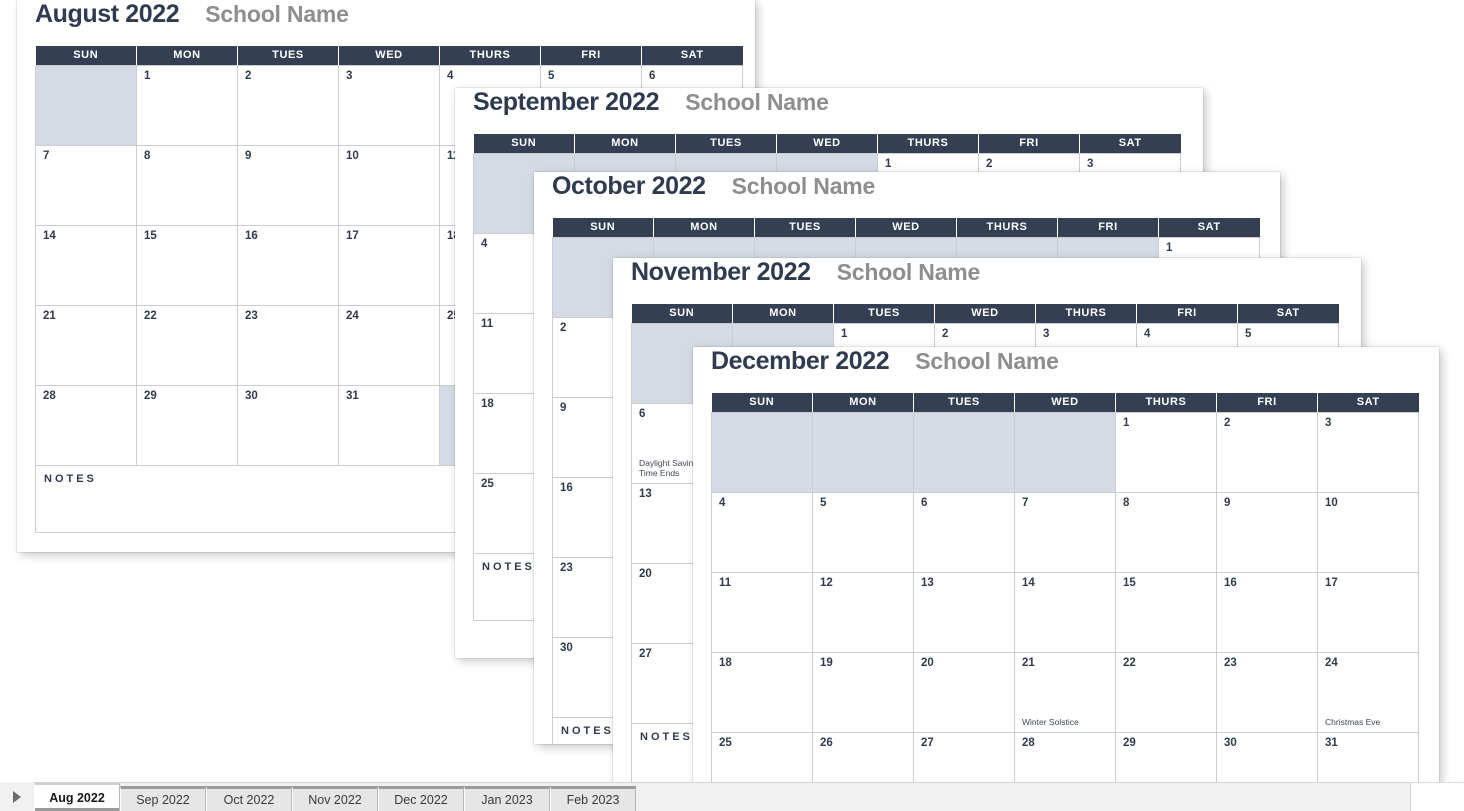 The image size is (1464, 811). Describe the element at coordinates (1066, 370) in the screenshot. I see `calendar-header-december: December 2022 School Name` at that location.